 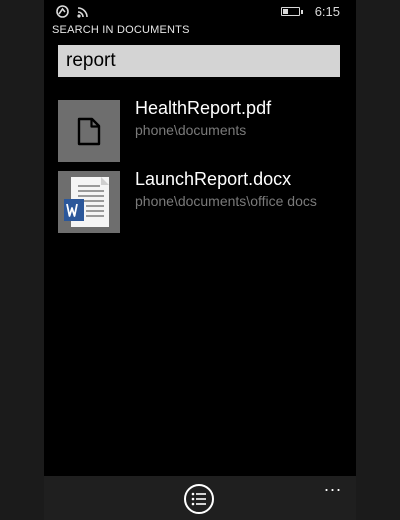 What do you see at coordinates (301, 11) in the screenshot?
I see `battery-nub` at bounding box center [301, 11].